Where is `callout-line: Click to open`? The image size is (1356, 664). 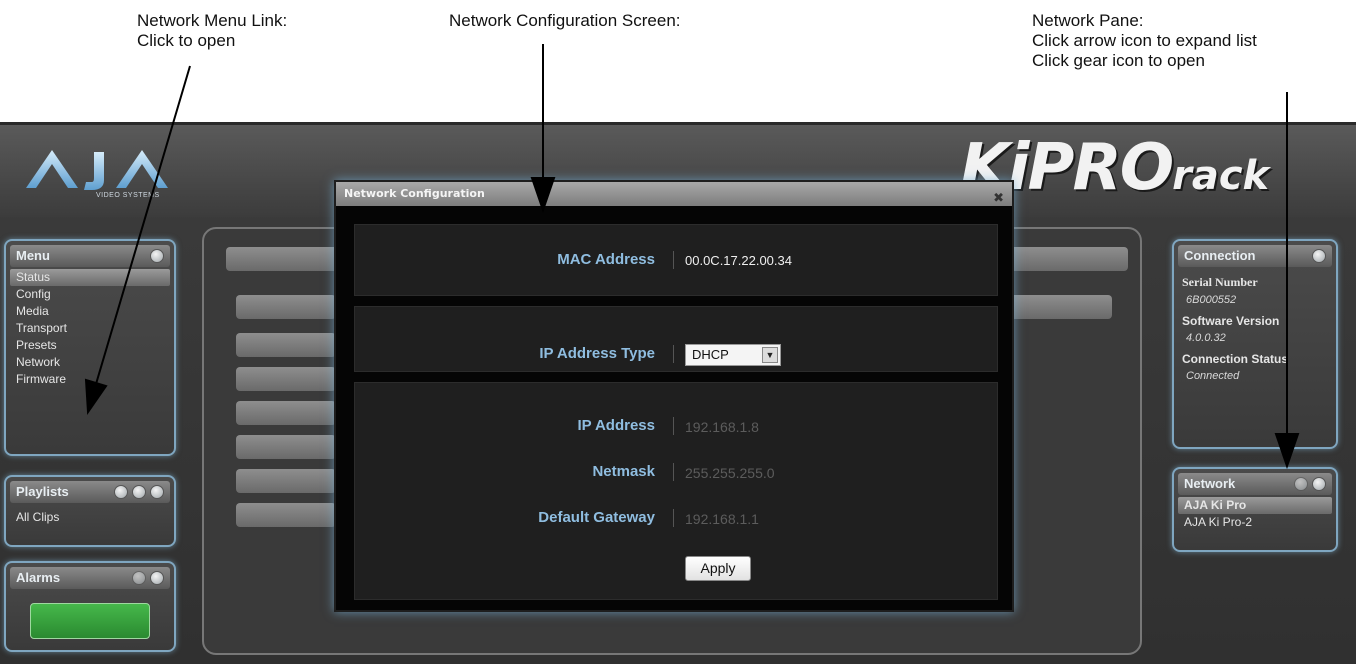
callout-line: Click to open is located at coordinates (186, 40).